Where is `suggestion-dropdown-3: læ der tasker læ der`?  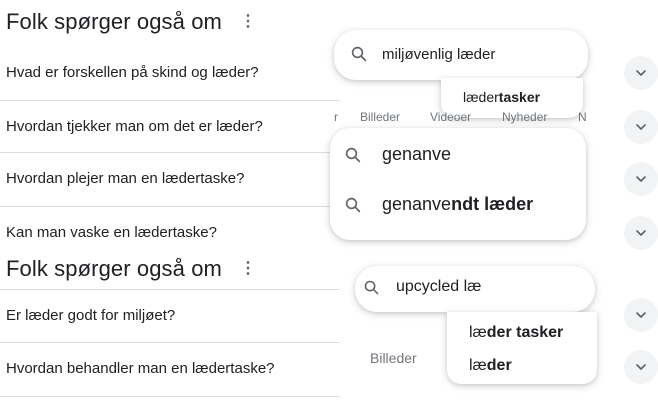 suggestion-dropdown-3: læ der tasker læ der is located at coordinates (522, 348).